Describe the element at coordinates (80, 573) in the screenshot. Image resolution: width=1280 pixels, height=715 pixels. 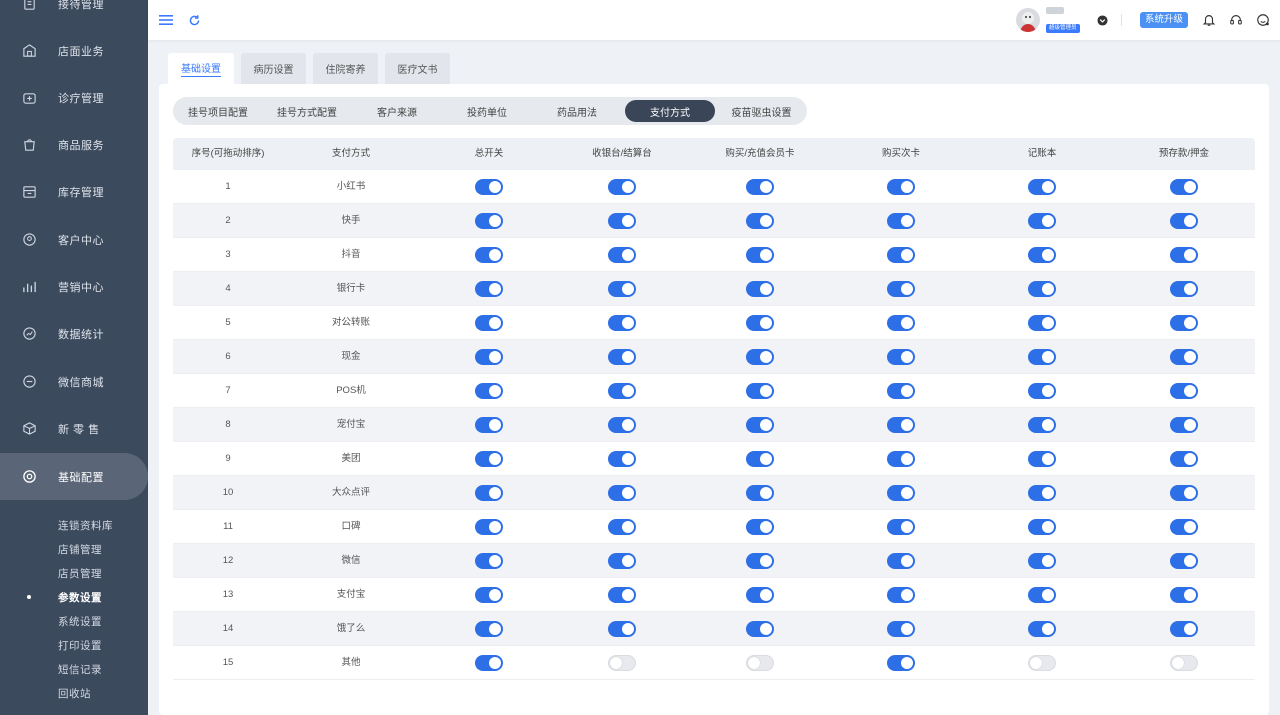
I see `sidebar-sub-item: 店员管理` at that location.